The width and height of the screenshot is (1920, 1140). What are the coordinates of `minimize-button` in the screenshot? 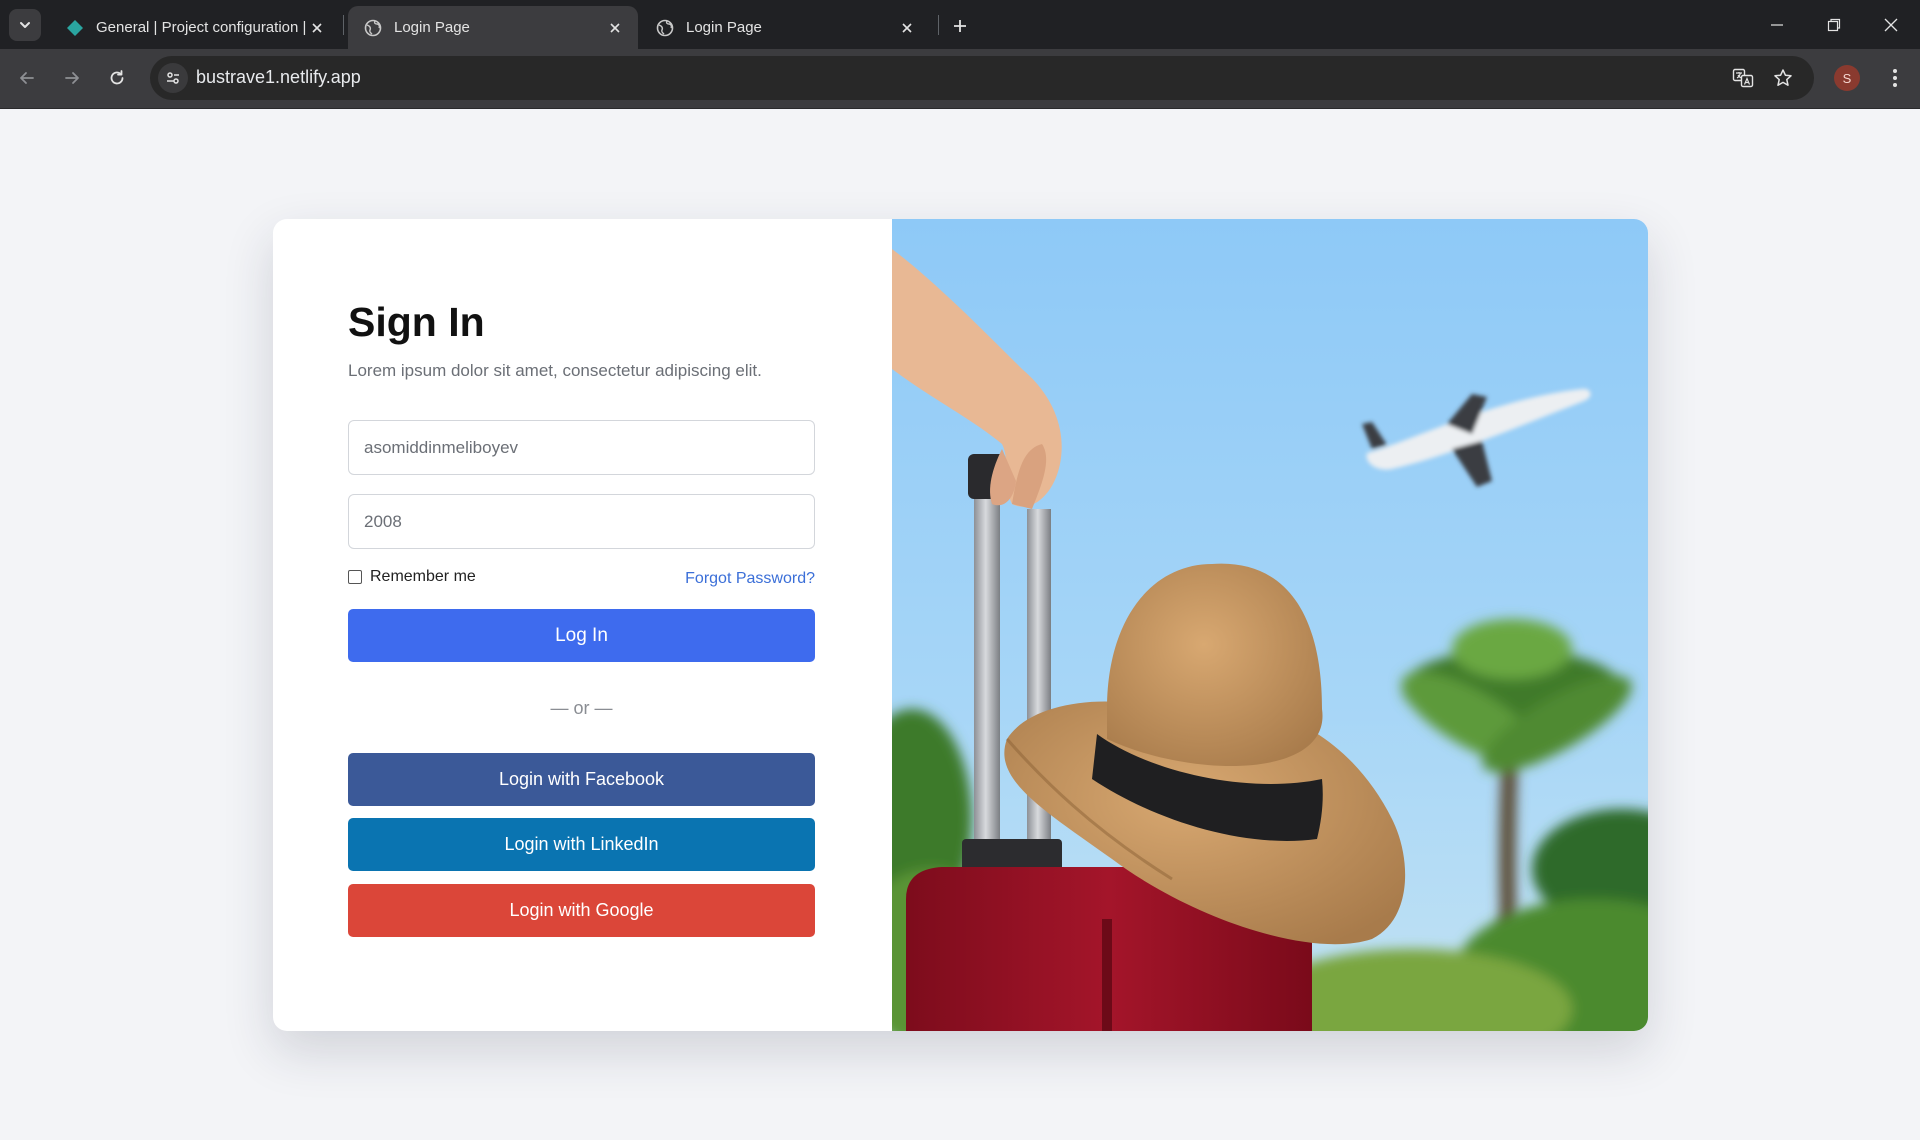 It's located at (1777, 24).